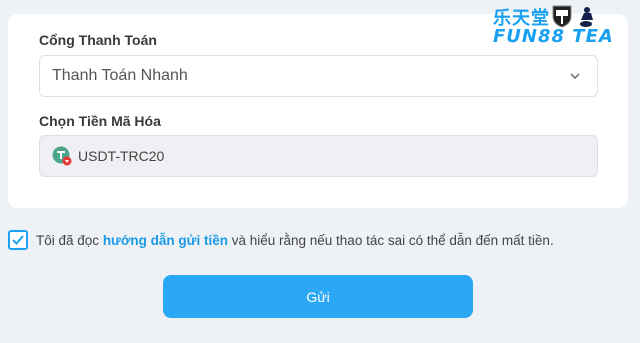 The height and width of the screenshot is (343, 640). What do you see at coordinates (120, 75) in the screenshot?
I see `gateway-selected-value: Thanh Toán Nhanh` at bounding box center [120, 75].